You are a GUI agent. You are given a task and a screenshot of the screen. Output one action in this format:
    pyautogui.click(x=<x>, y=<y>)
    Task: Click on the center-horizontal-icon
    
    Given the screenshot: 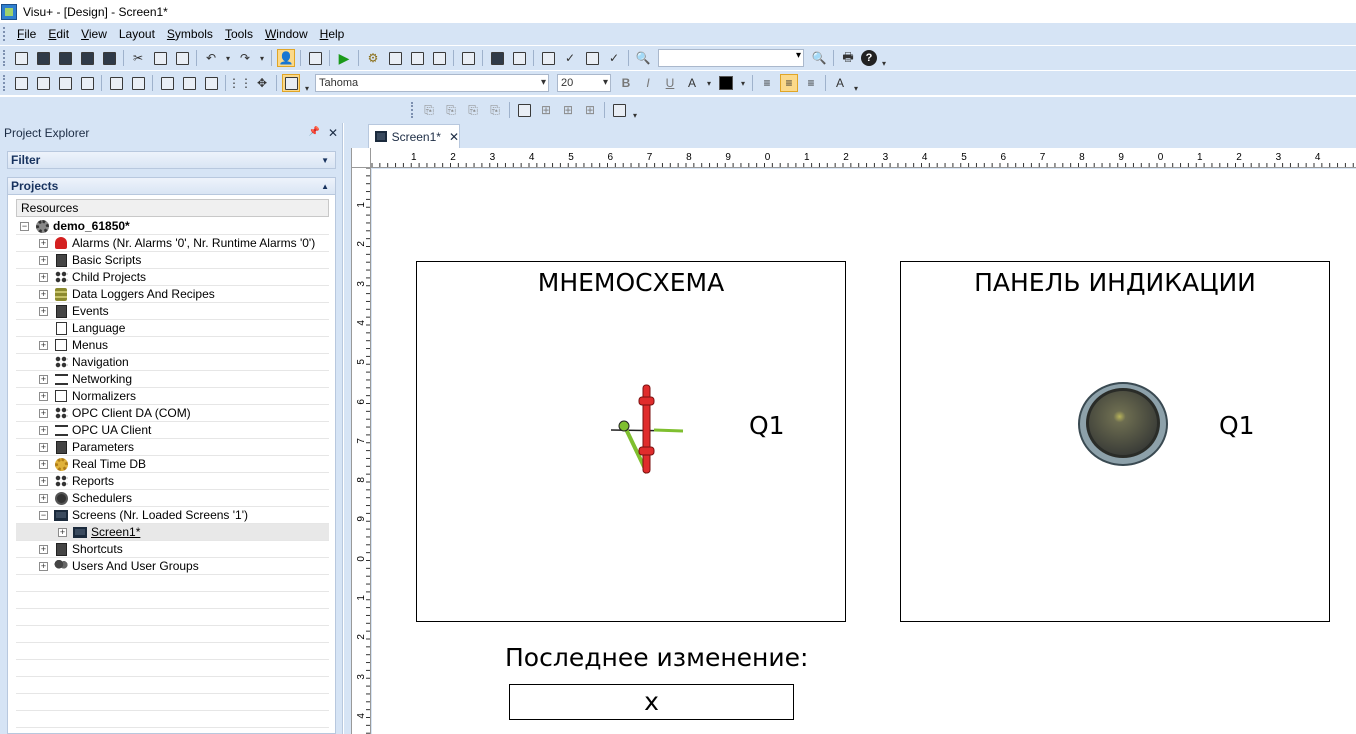 What is the action you would take?
    pyautogui.click(x=138, y=83)
    